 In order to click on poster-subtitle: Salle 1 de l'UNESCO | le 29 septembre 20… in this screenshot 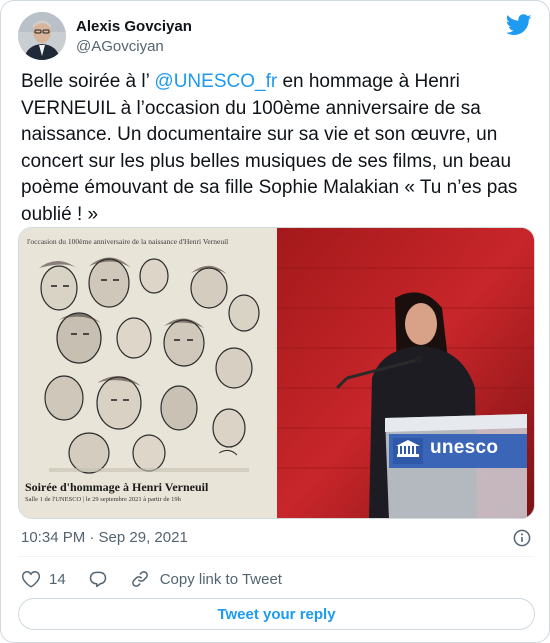, I will do `click(103, 499)`.